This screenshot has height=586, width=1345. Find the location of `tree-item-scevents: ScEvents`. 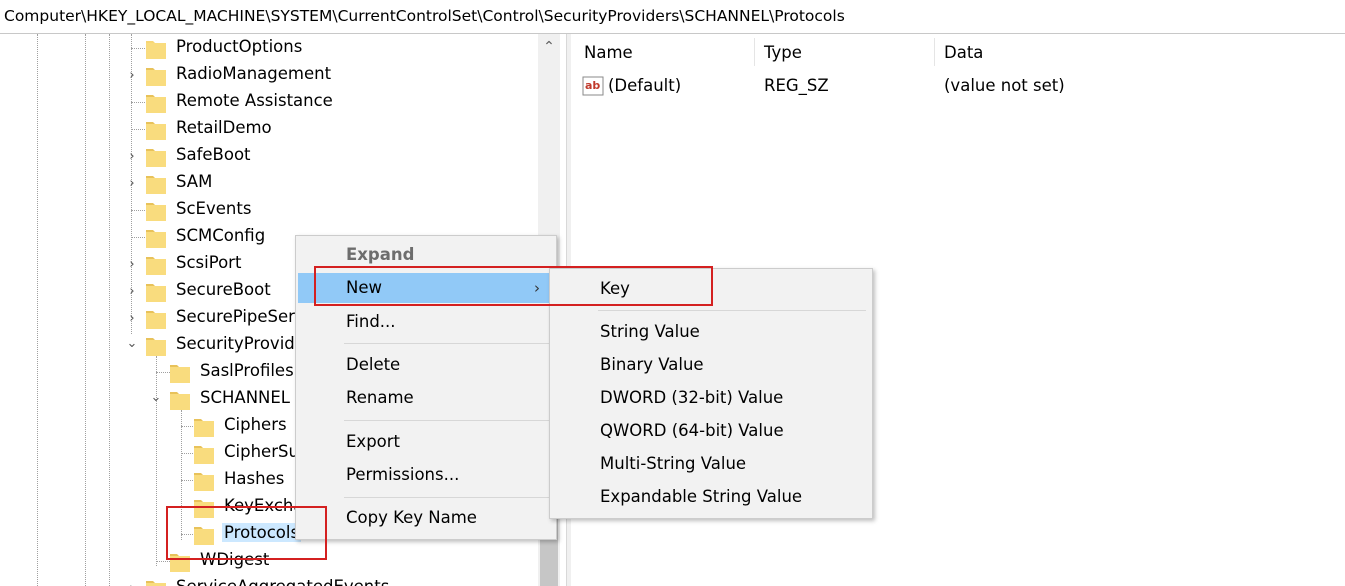

tree-item-scevents: ScEvents is located at coordinates (270, 210).